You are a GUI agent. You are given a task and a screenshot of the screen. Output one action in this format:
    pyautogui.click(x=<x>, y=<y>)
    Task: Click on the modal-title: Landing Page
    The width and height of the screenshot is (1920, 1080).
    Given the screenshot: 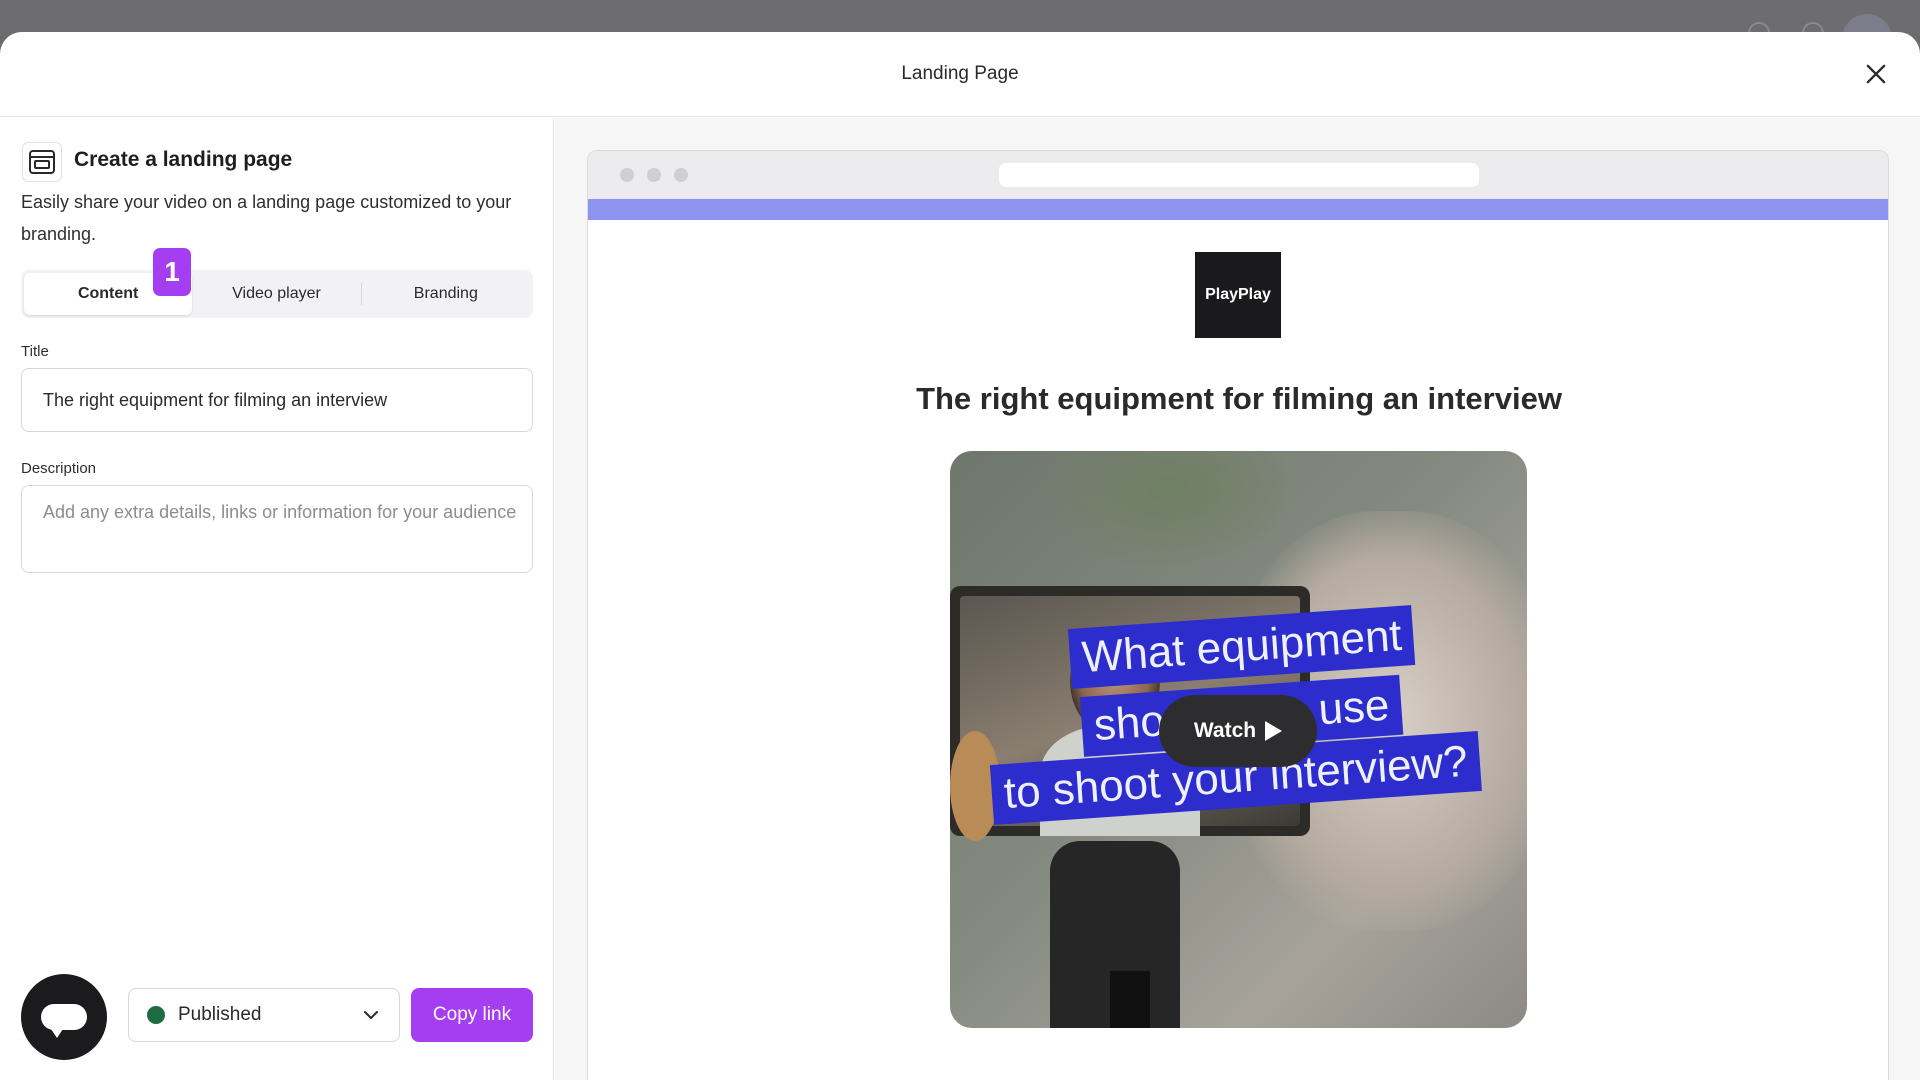 What is the action you would take?
    pyautogui.click(x=960, y=73)
    